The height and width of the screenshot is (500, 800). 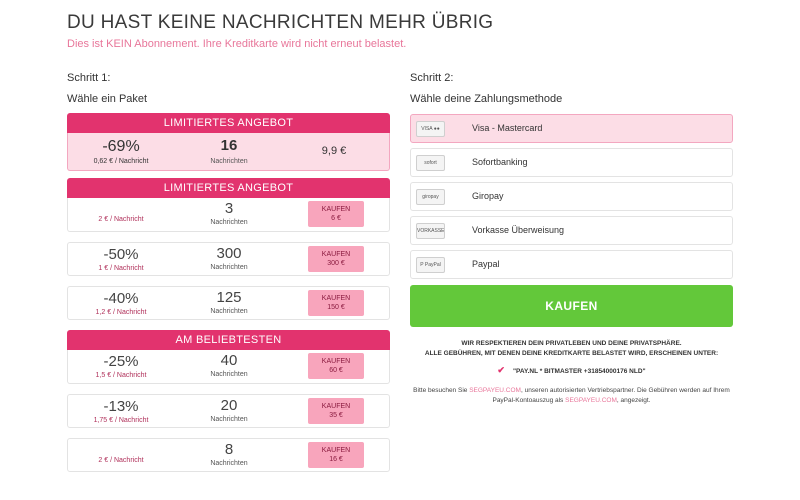 I want to click on step-1-header: Schritt 1: Wähle ein Paket, so click(x=228, y=88).